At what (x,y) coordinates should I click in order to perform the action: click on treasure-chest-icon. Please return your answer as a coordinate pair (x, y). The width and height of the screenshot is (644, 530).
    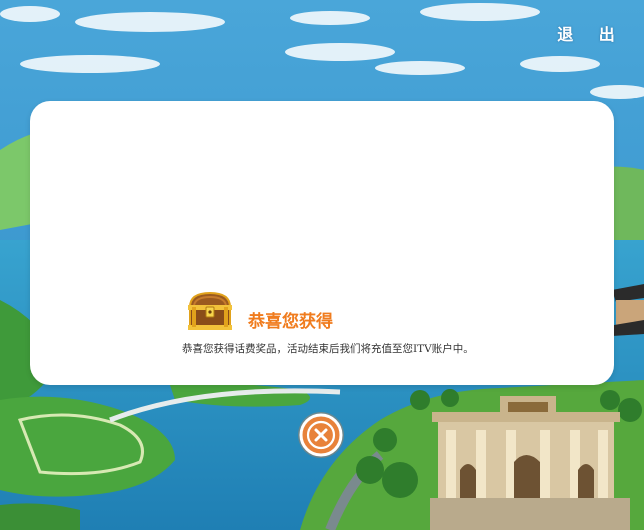
    Looking at the image, I should click on (210, 310).